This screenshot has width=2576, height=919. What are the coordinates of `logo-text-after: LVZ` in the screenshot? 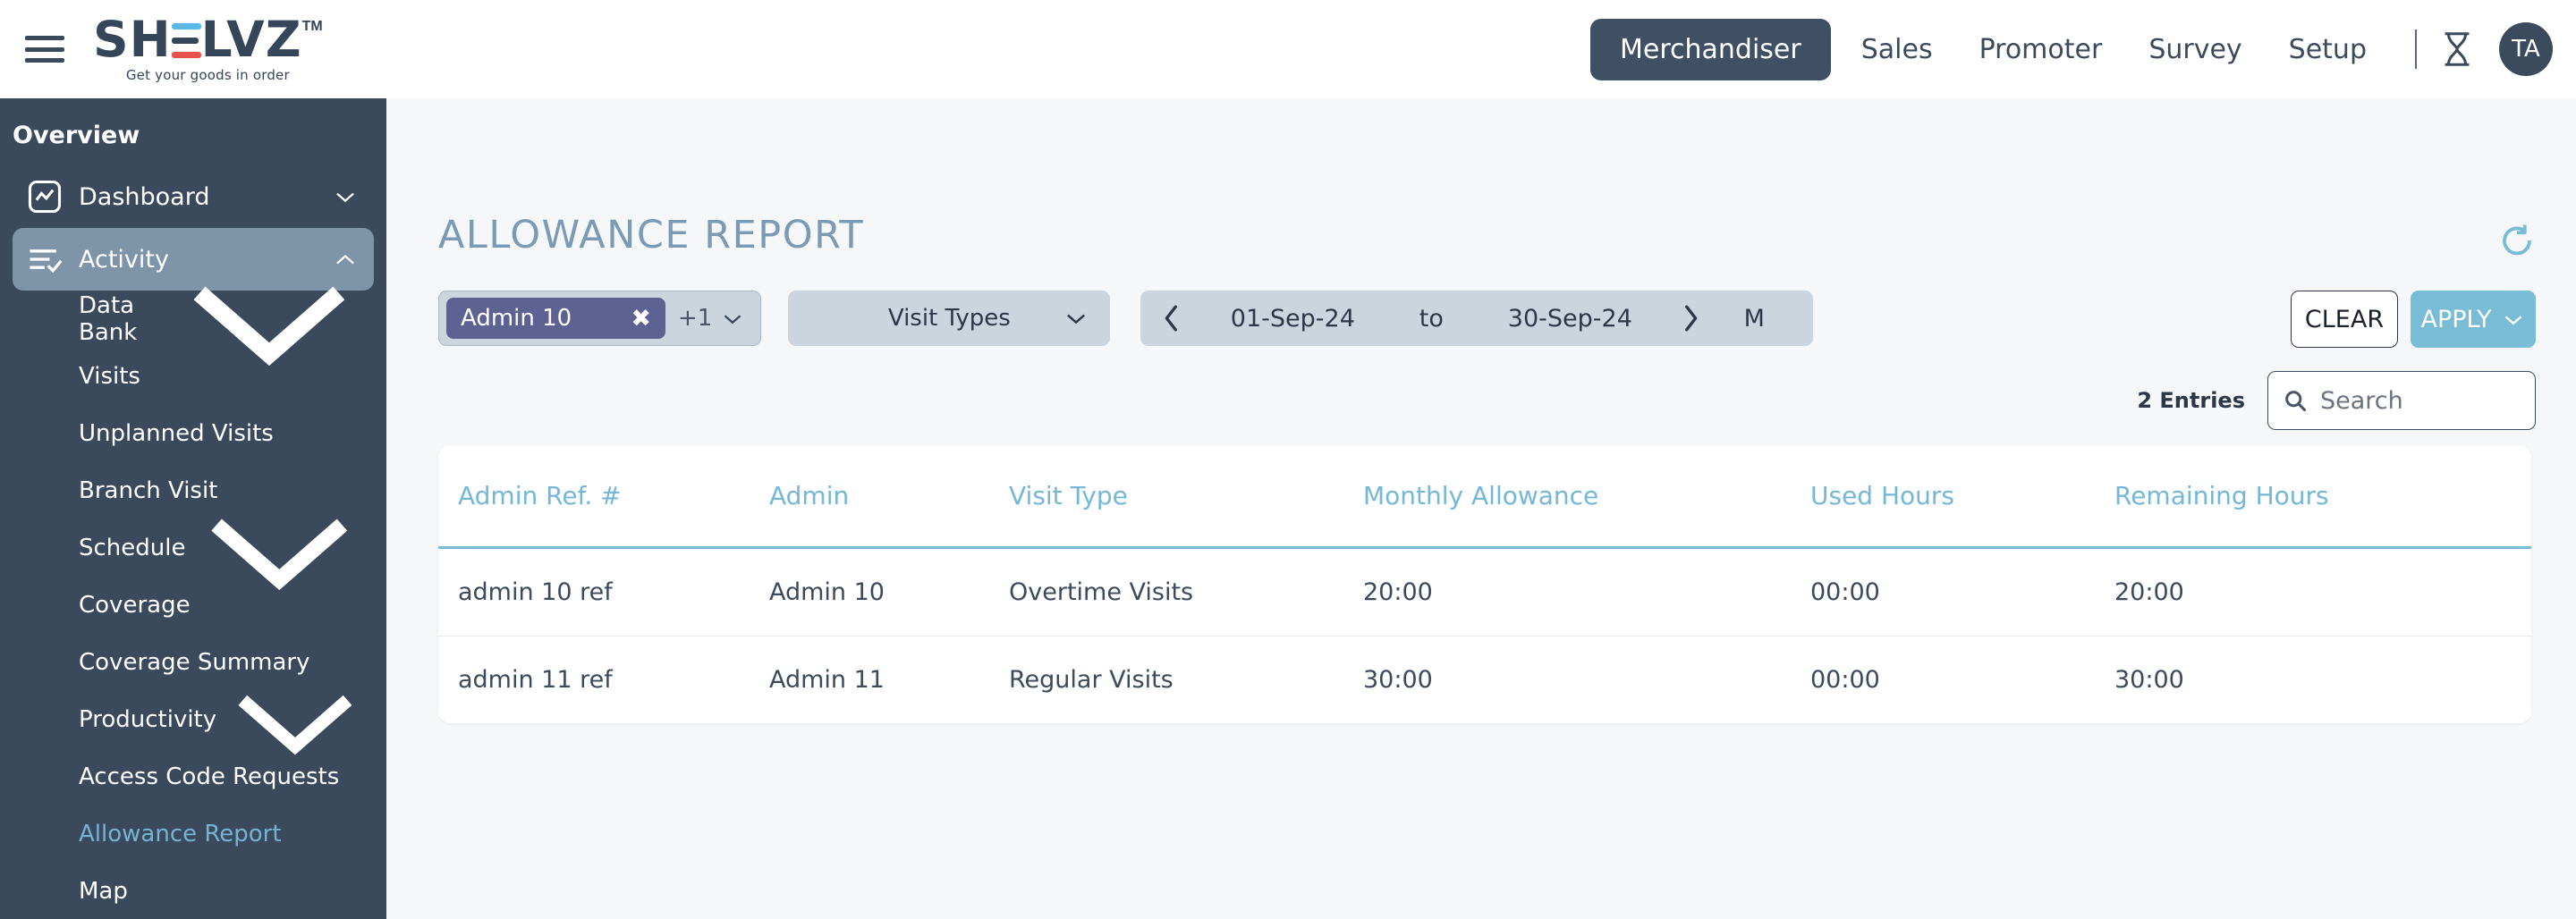 It's located at (251, 39).